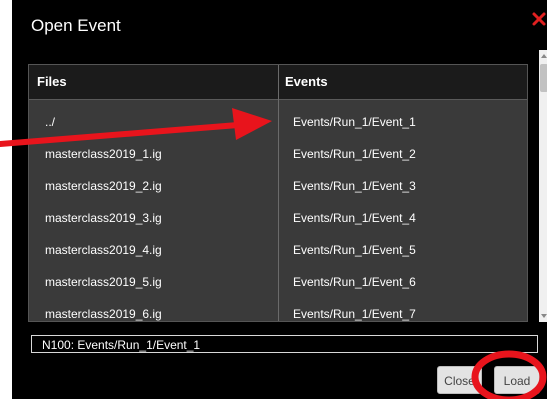  I want to click on scroll-up-arrow-icon, so click(544, 56).